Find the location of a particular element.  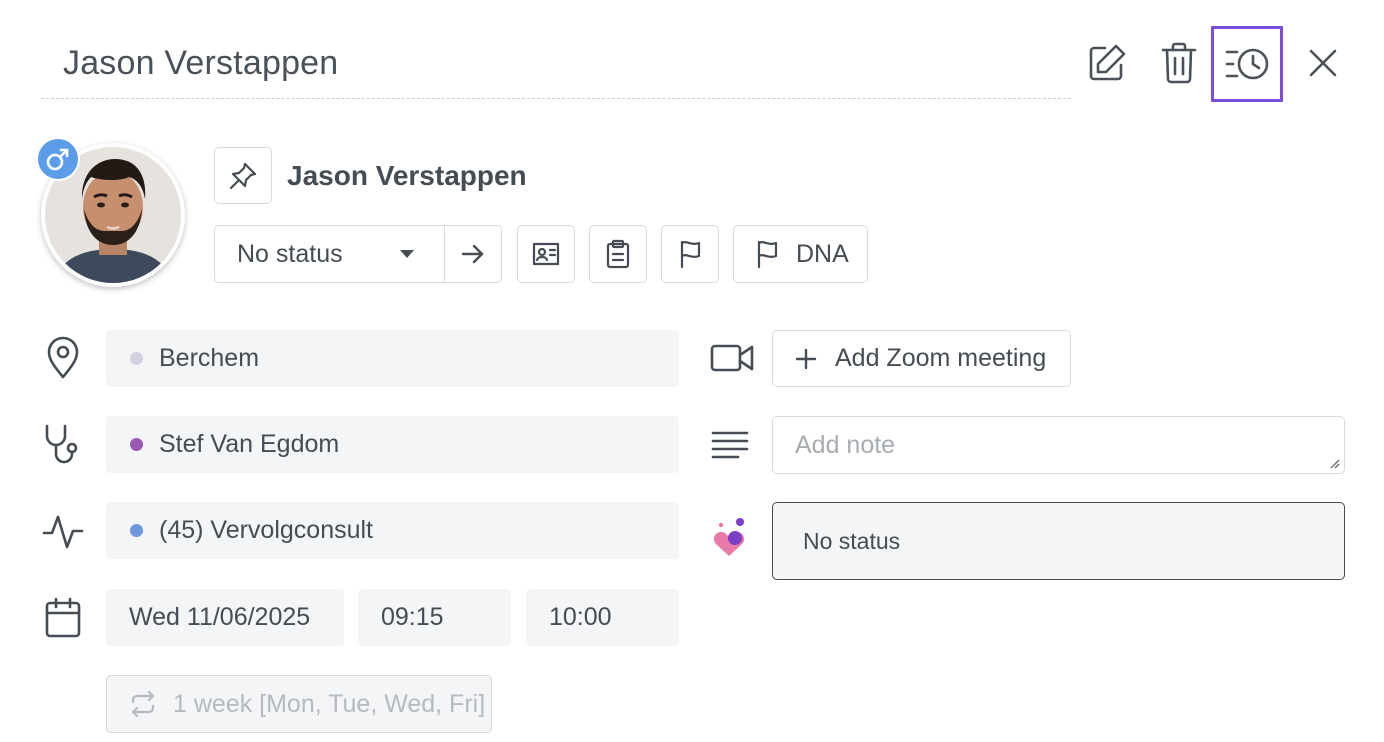

contact-card-button is located at coordinates (546, 254).